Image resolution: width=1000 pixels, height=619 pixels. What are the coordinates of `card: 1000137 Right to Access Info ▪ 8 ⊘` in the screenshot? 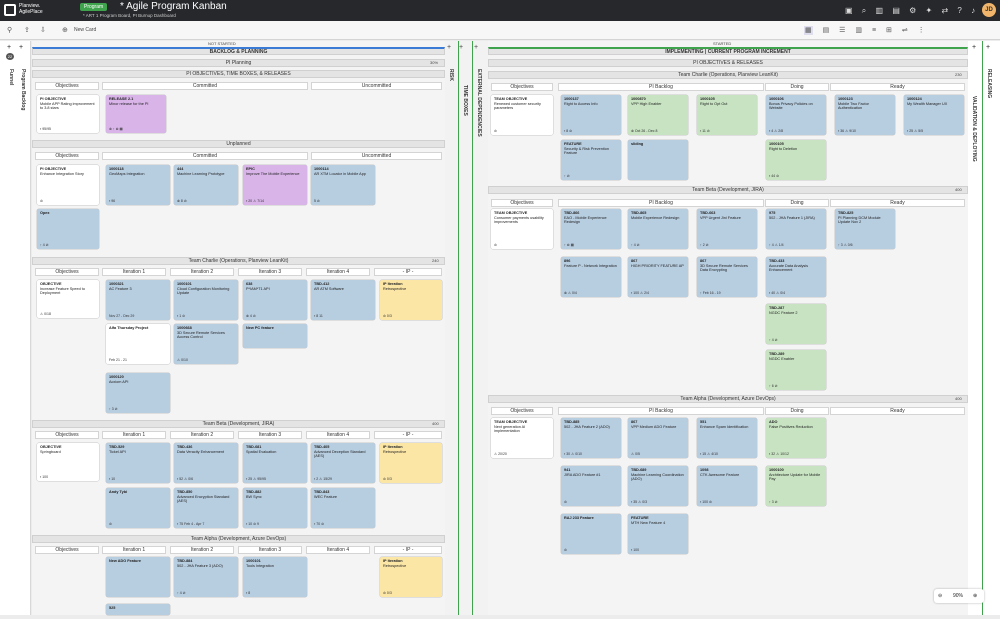 It's located at (591, 115).